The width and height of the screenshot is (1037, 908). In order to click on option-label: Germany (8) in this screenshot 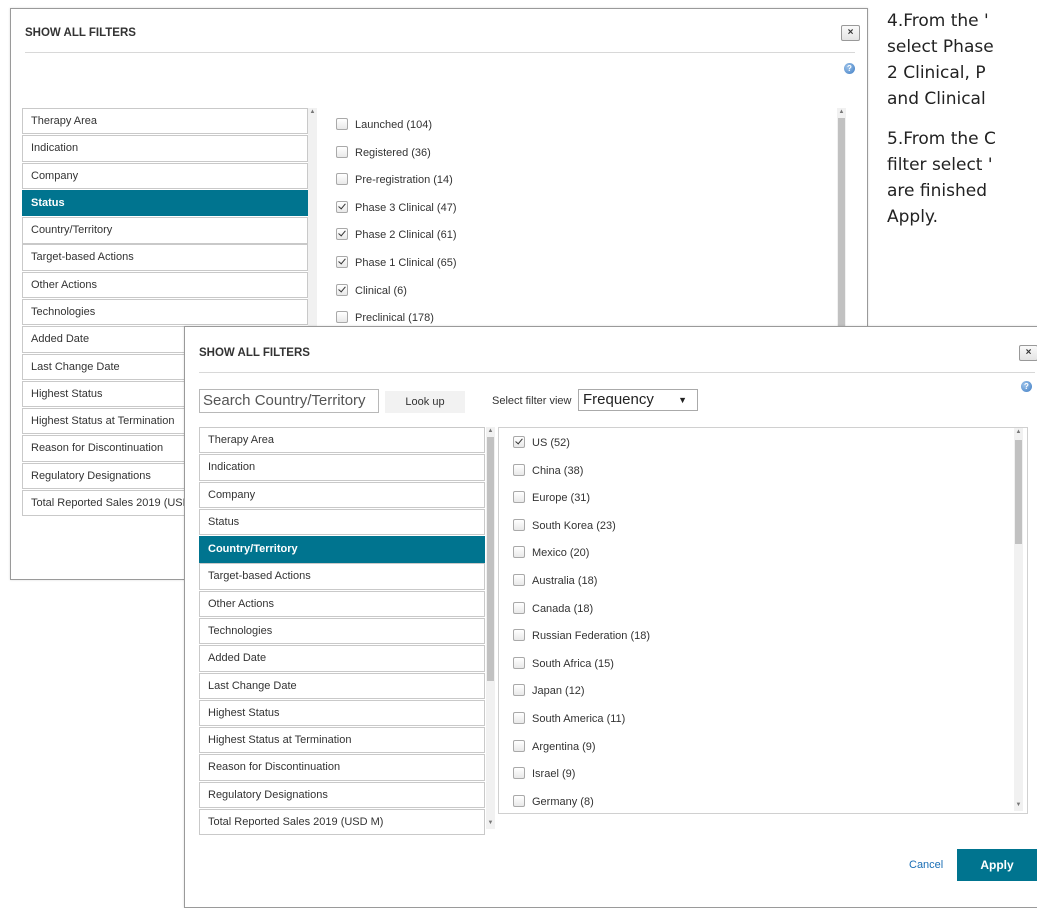, I will do `click(563, 801)`.